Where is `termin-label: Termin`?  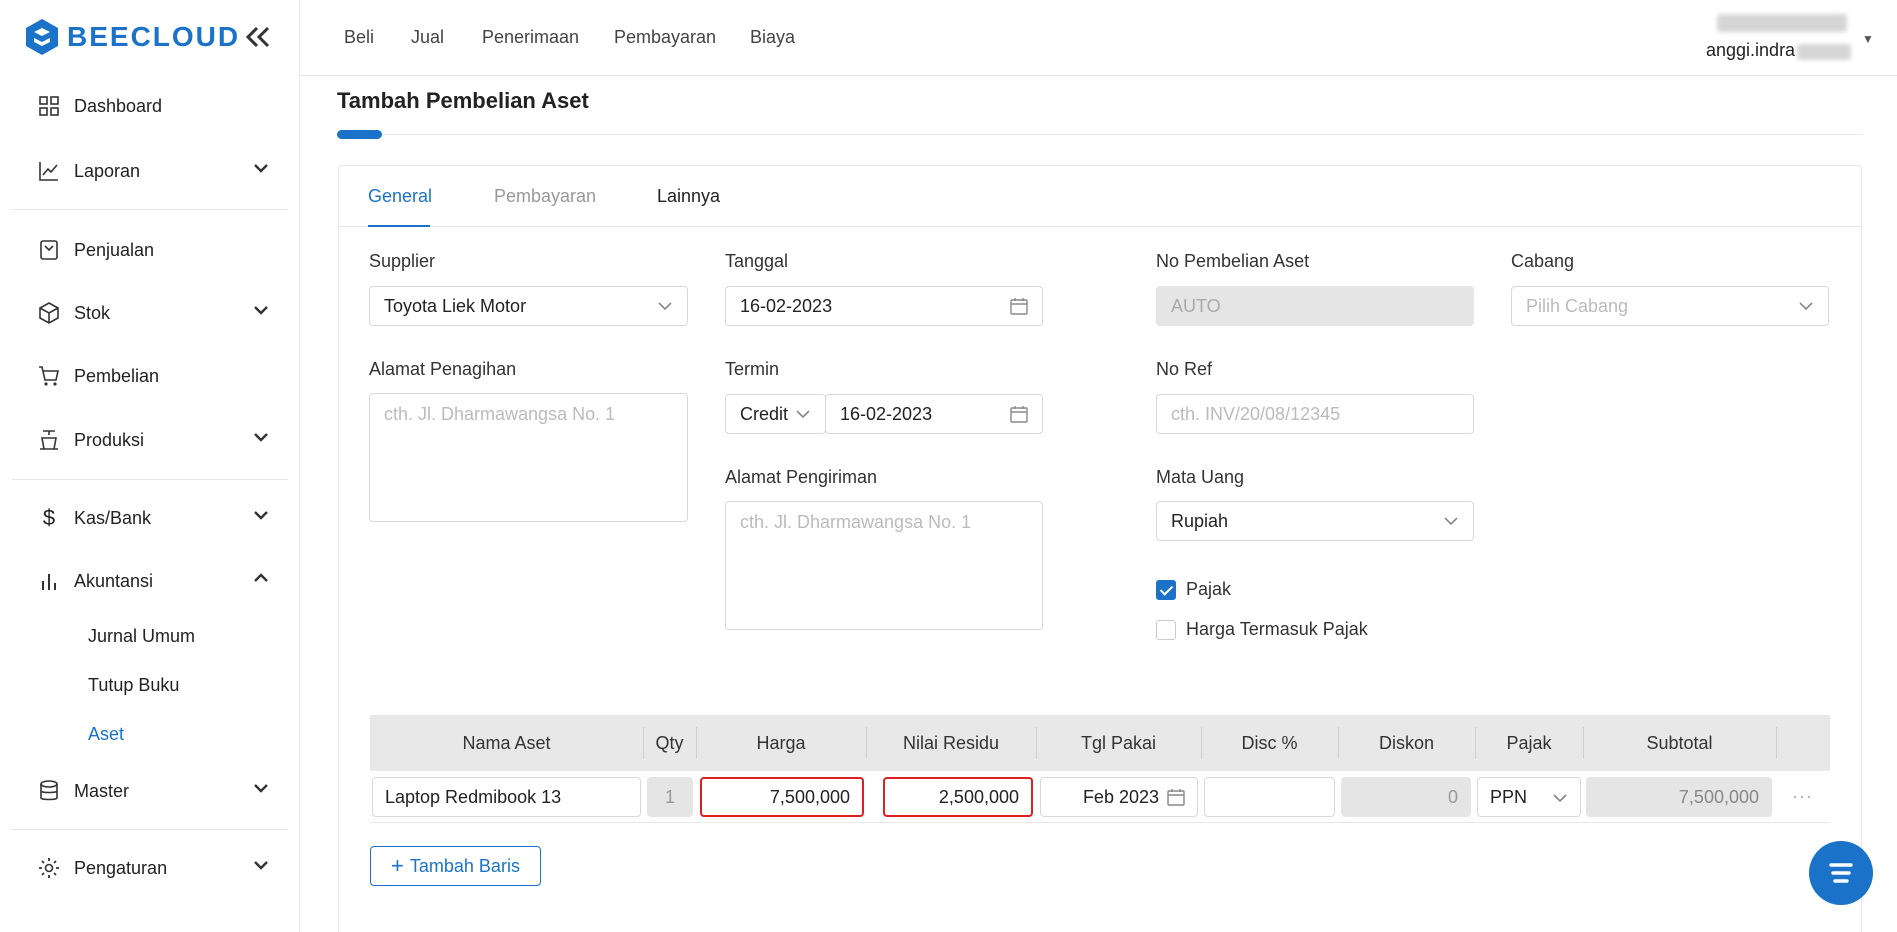 termin-label: Termin is located at coordinates (752, 369).